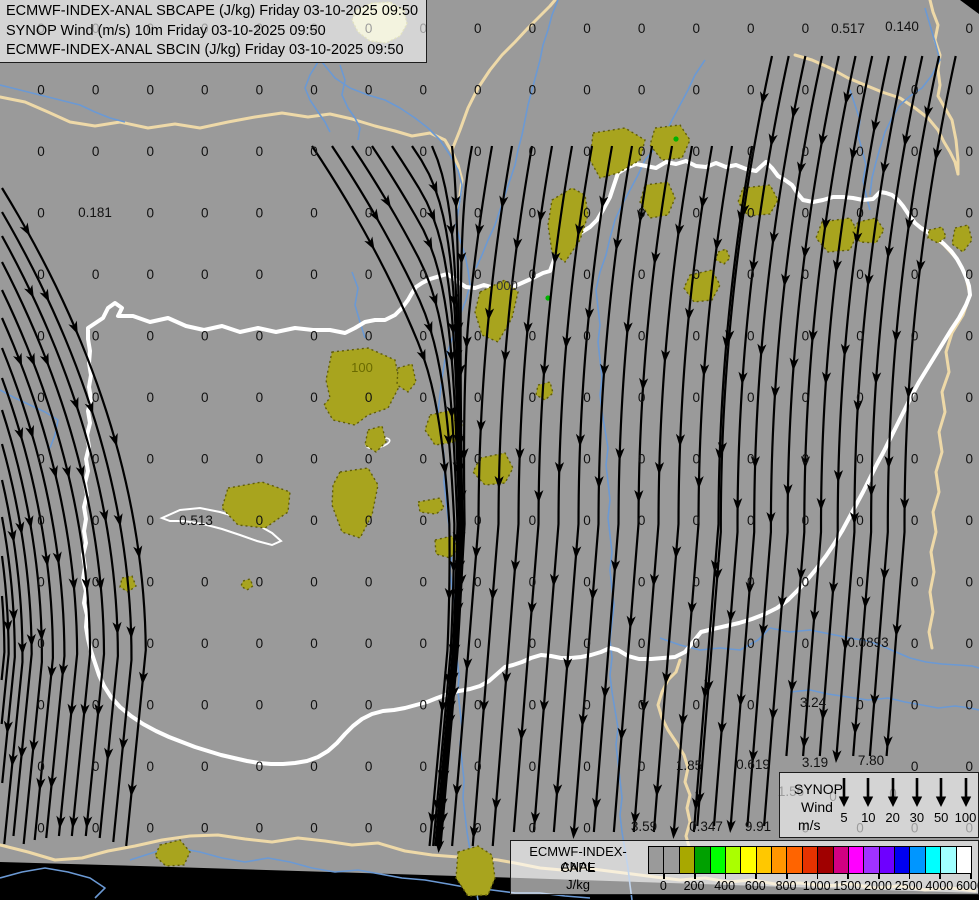 Image resolution: width=979 pixels, height=900 pixels. I want to click on cape-high-spot, so click(676, 139).